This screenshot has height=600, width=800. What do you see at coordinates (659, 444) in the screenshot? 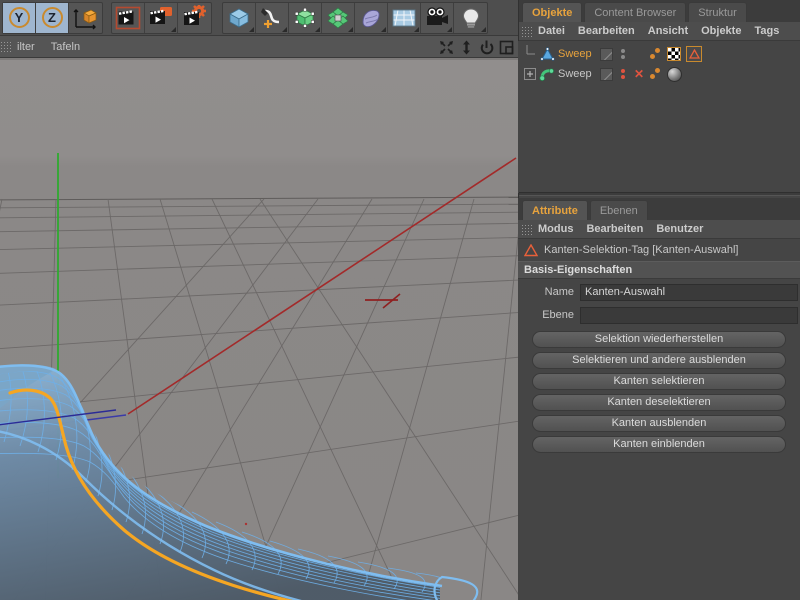
I see `show-edges-button: Kanten einblenden` at bounding box center [659, 444].